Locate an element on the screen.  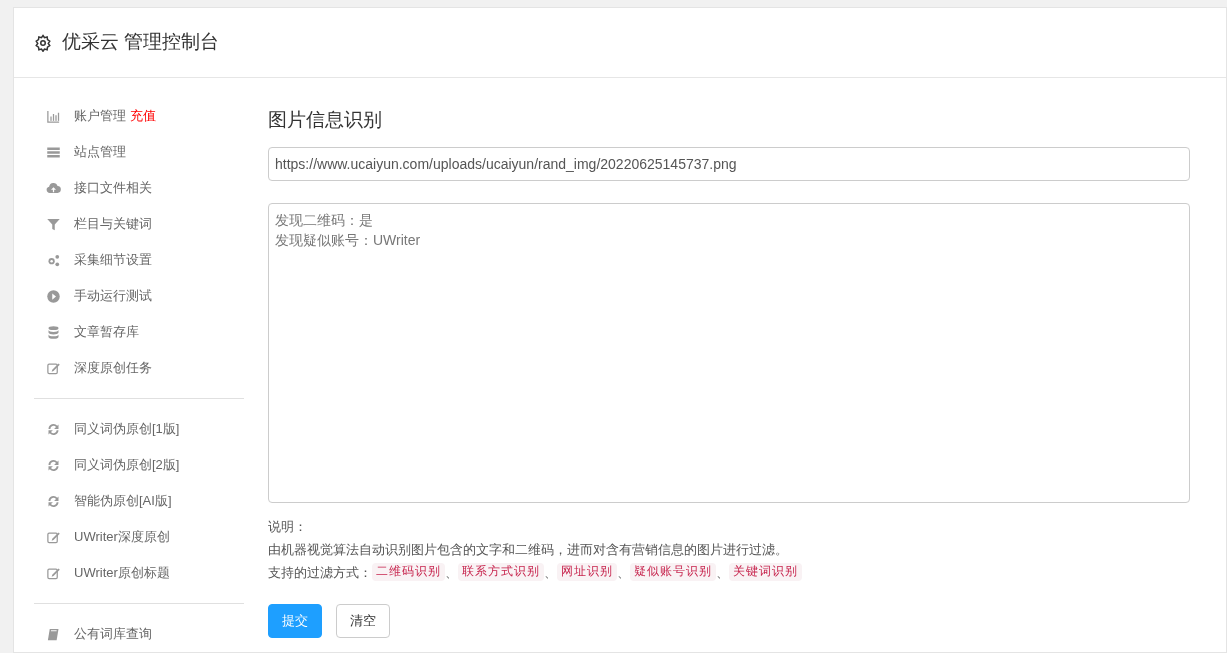
play-icon is located at coordinates (53, 296).